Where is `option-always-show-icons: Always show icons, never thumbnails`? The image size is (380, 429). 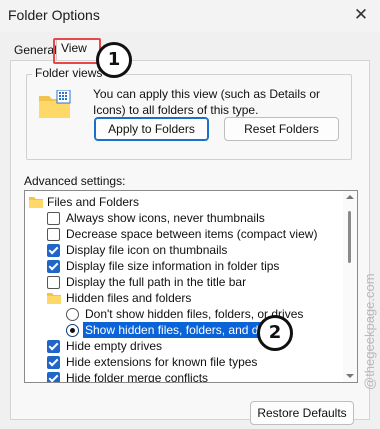
option-always-show-icons: Always show icons, never thumbnails is located at coordinates (184, 218).